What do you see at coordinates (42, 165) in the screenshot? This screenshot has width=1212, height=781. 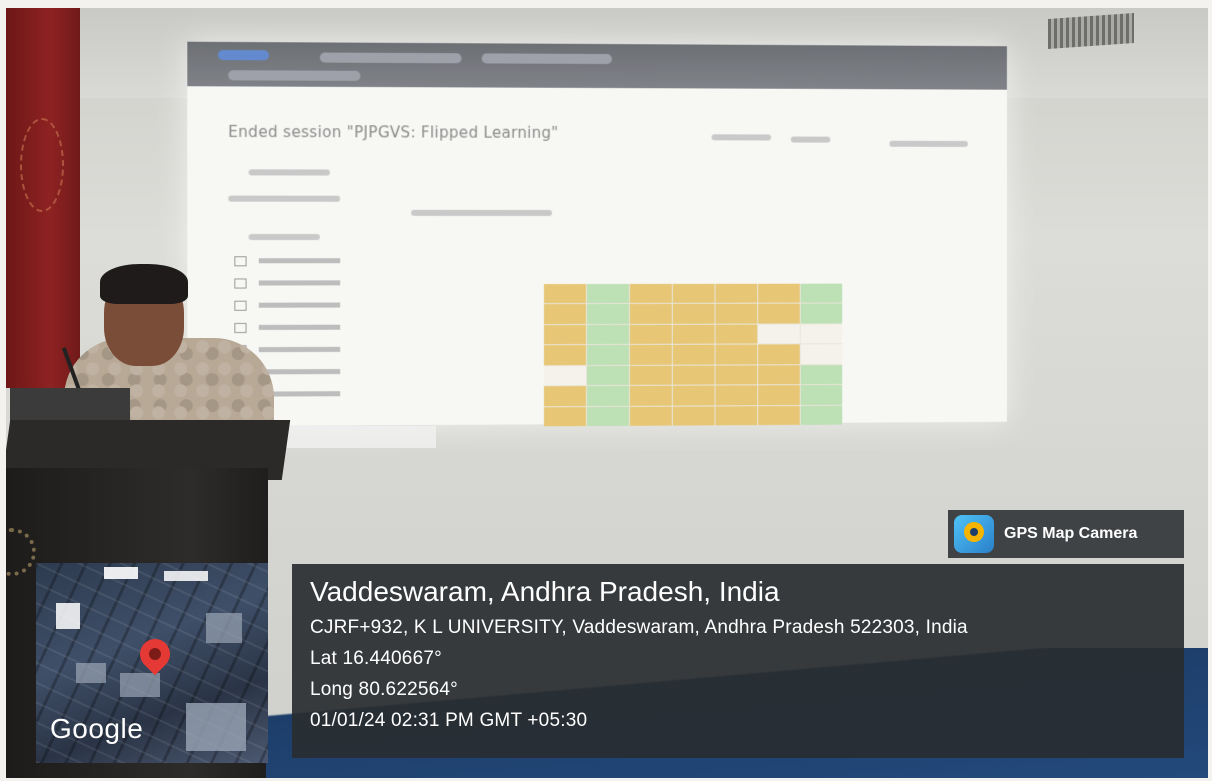 I see `curtain-emblem` at bounding box center [42, 165].